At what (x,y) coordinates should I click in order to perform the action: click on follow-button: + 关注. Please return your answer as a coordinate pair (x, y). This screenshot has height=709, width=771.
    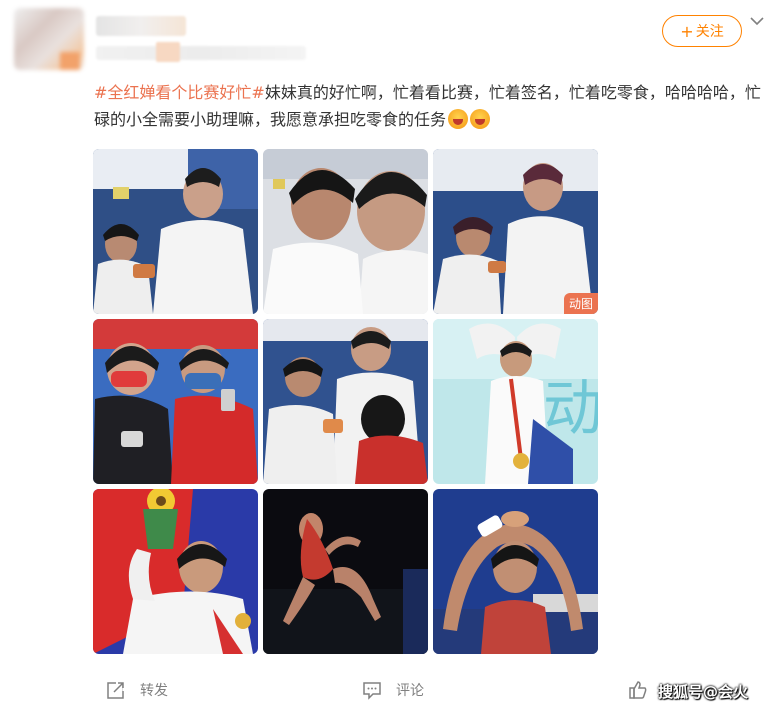
    Looking at the image, I should click on (702, 31).